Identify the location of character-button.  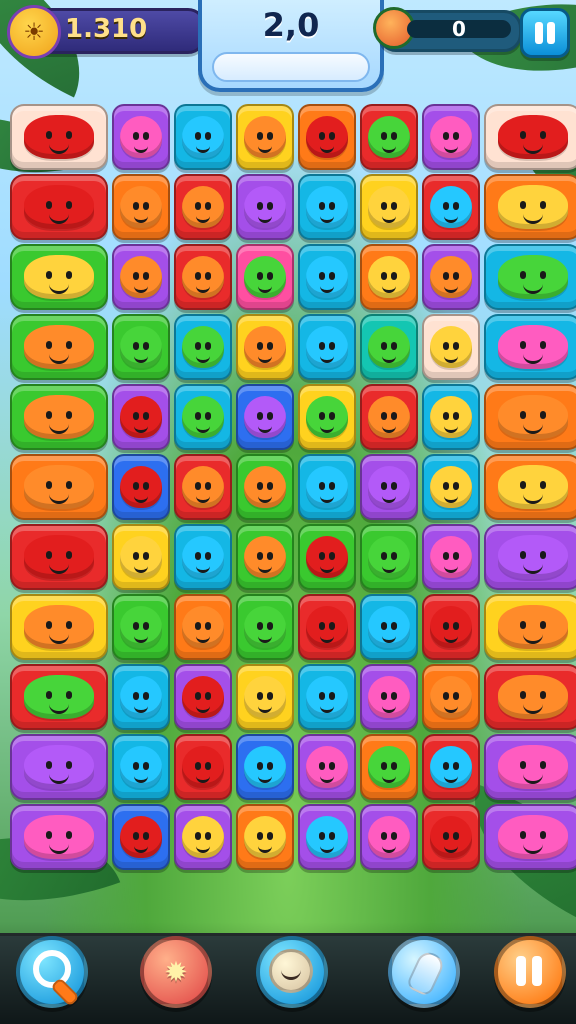
(292, 972).